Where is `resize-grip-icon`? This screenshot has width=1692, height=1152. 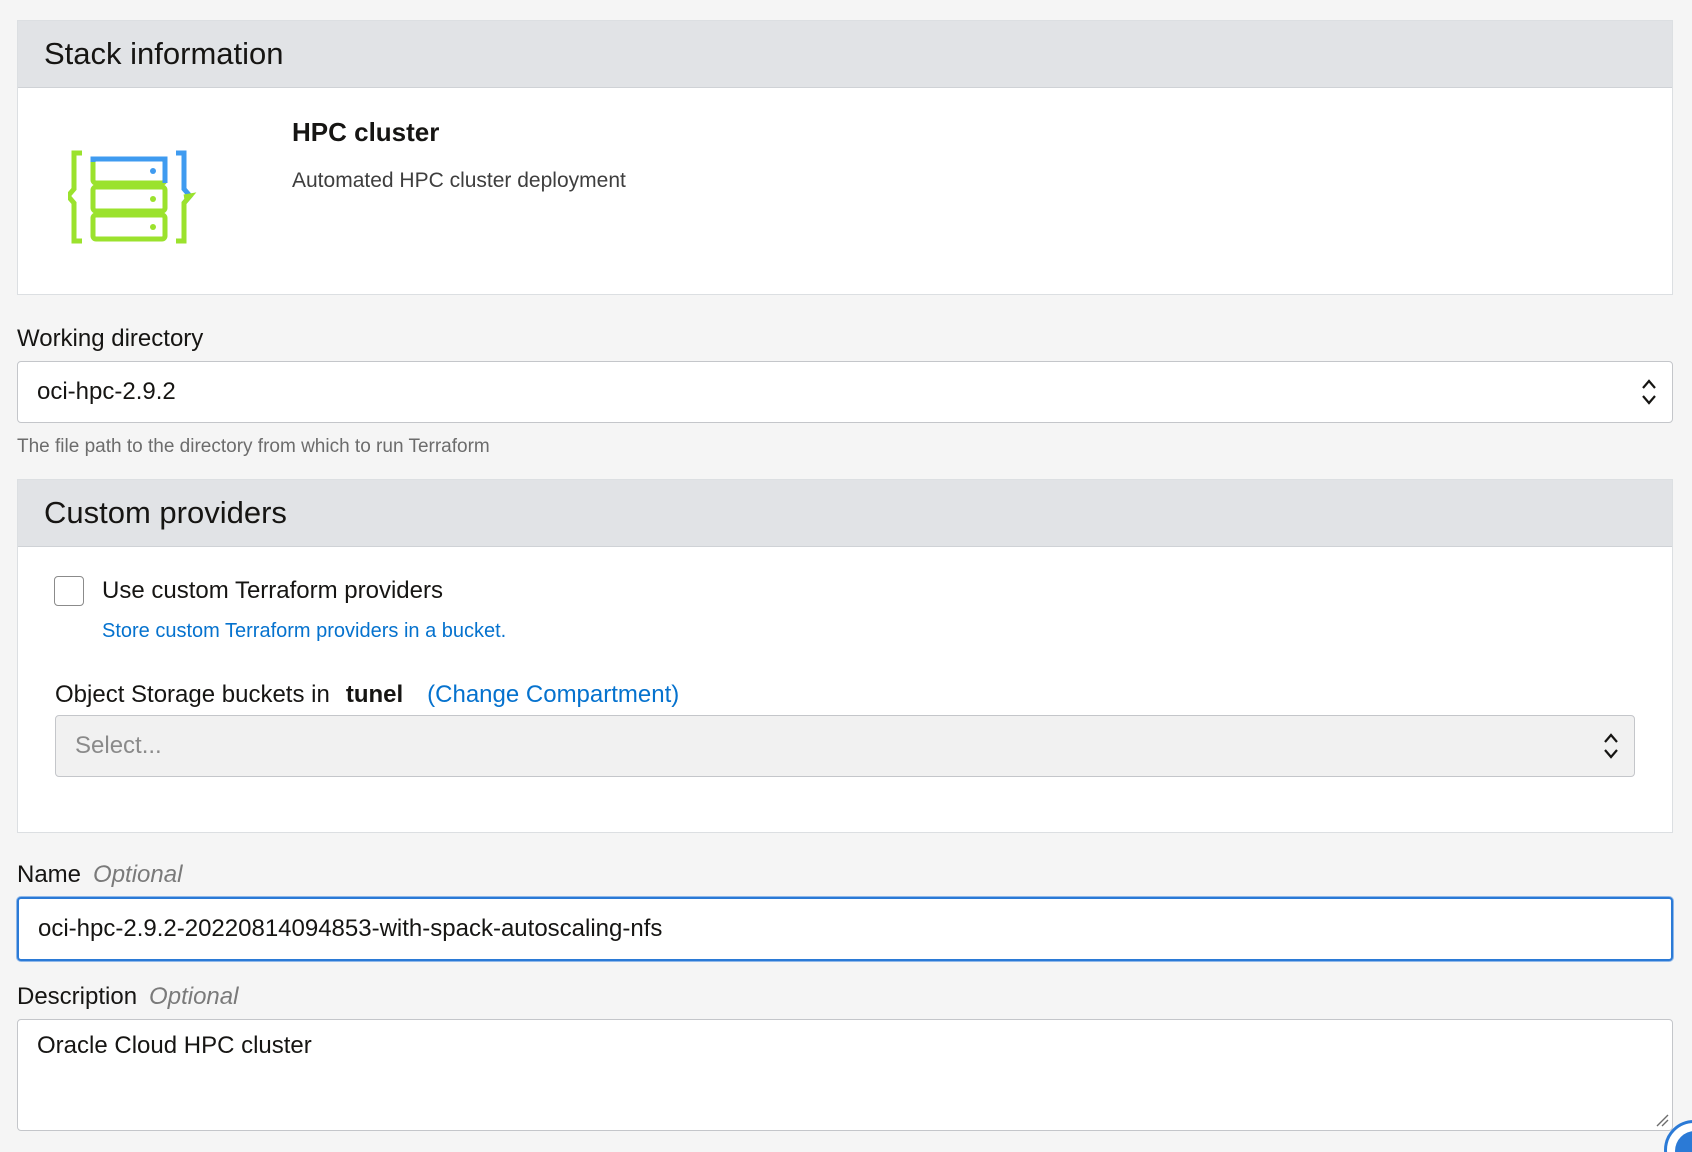
resize-grip-icon is located at coordinates (1661, 1119).